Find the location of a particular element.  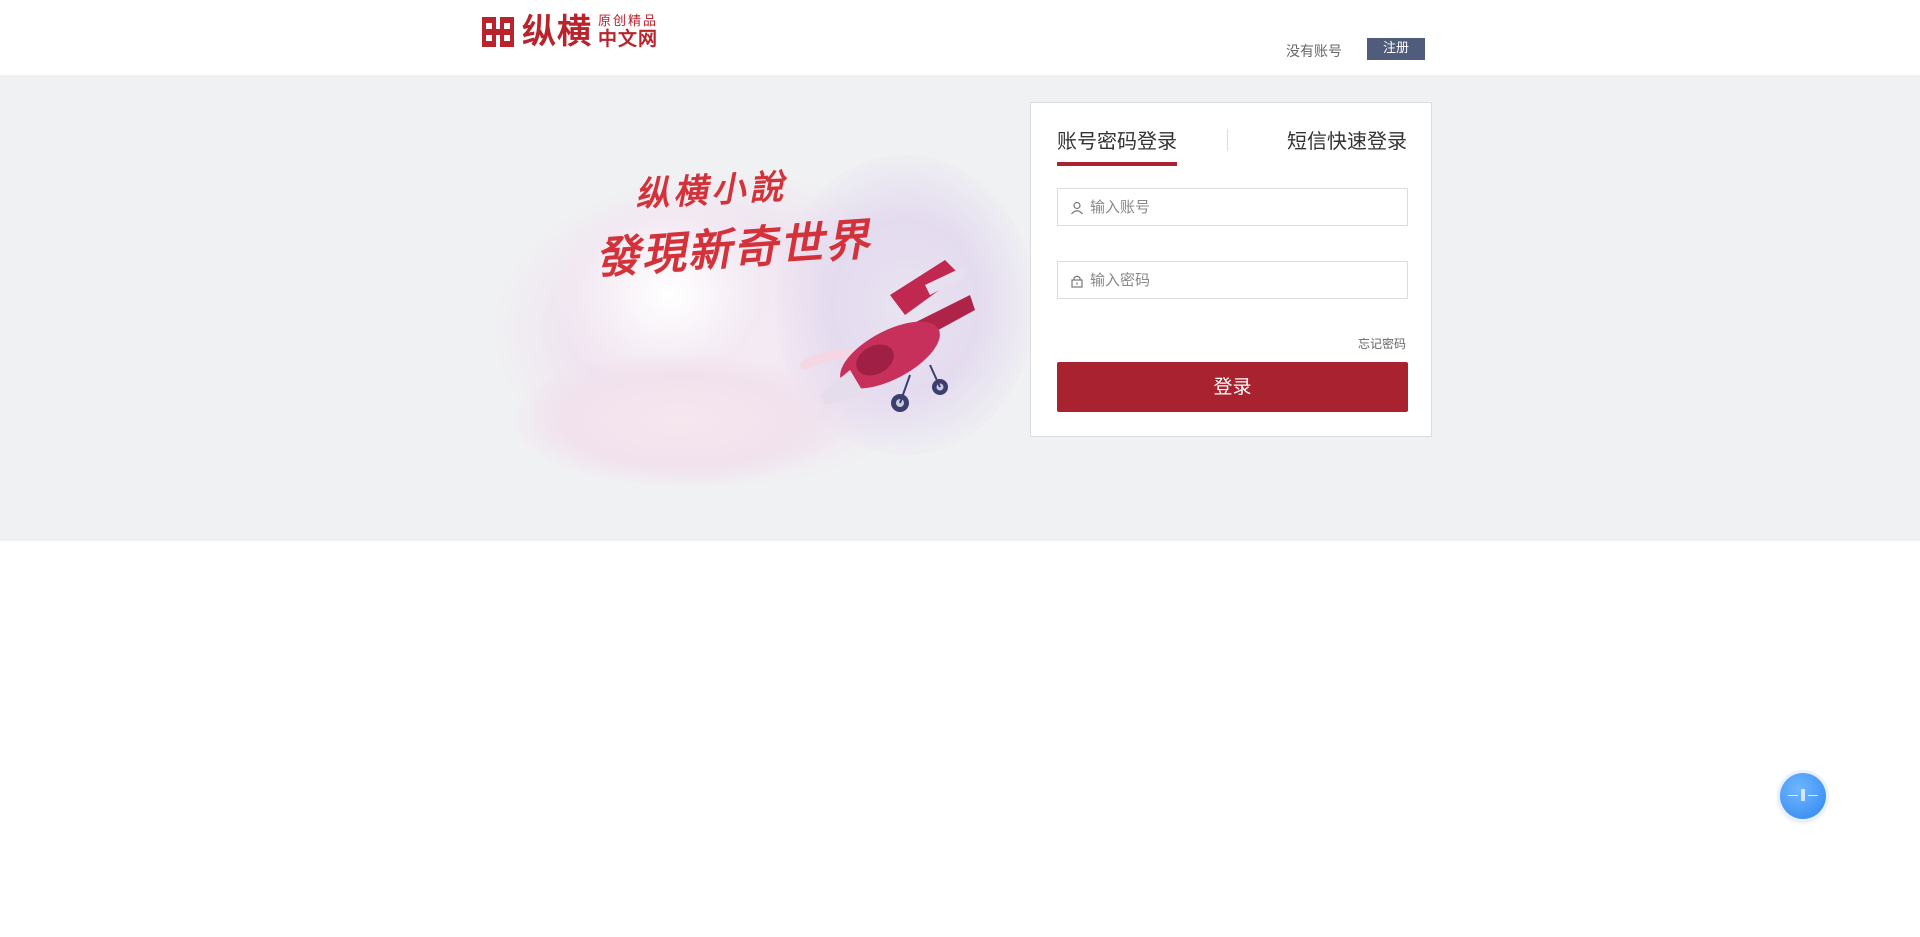

biplane-icon is located at coordinates (887, 336).